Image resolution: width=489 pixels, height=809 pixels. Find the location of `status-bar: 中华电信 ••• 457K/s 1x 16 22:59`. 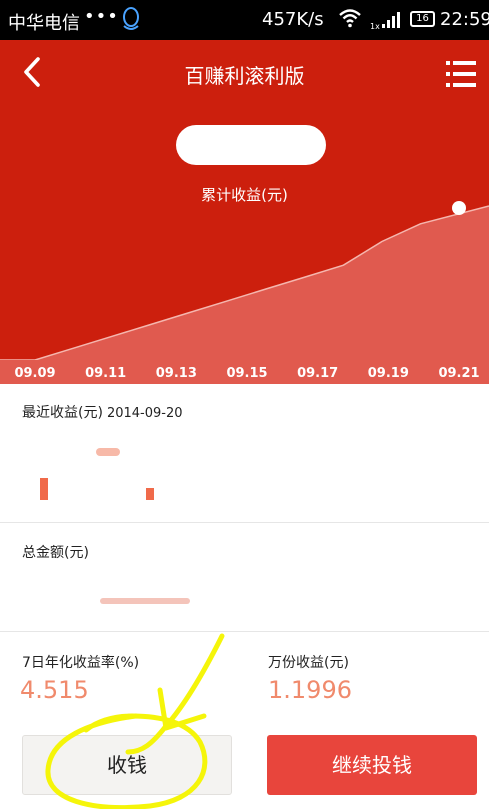

status-bar: 中华电信 ••• 457K/s 1x 16 22:59 is located at coordinates (244, 20).